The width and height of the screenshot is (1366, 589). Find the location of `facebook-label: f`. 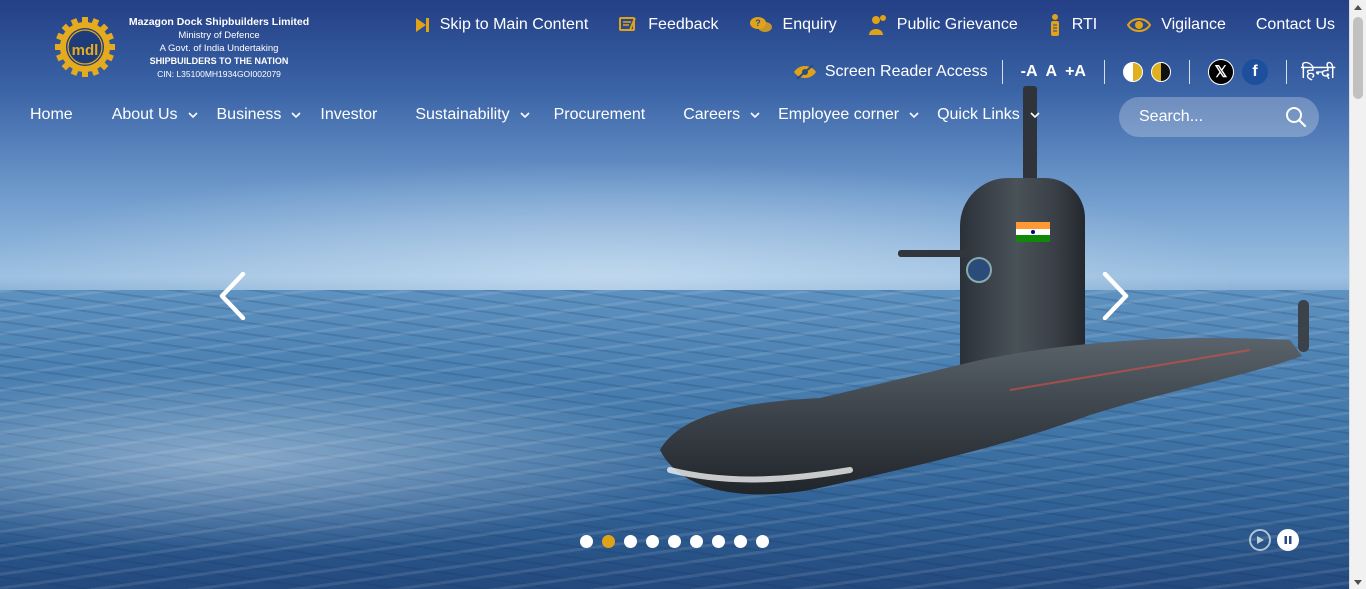

facebook-label: f is located at coordinates (1255, 71).